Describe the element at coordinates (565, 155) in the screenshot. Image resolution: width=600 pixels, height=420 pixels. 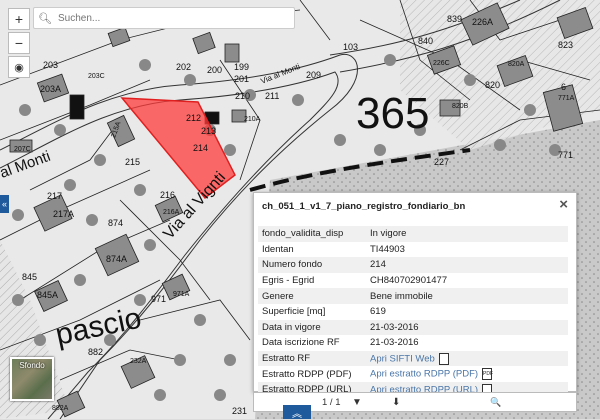
I see `label-771: 771` at that location.